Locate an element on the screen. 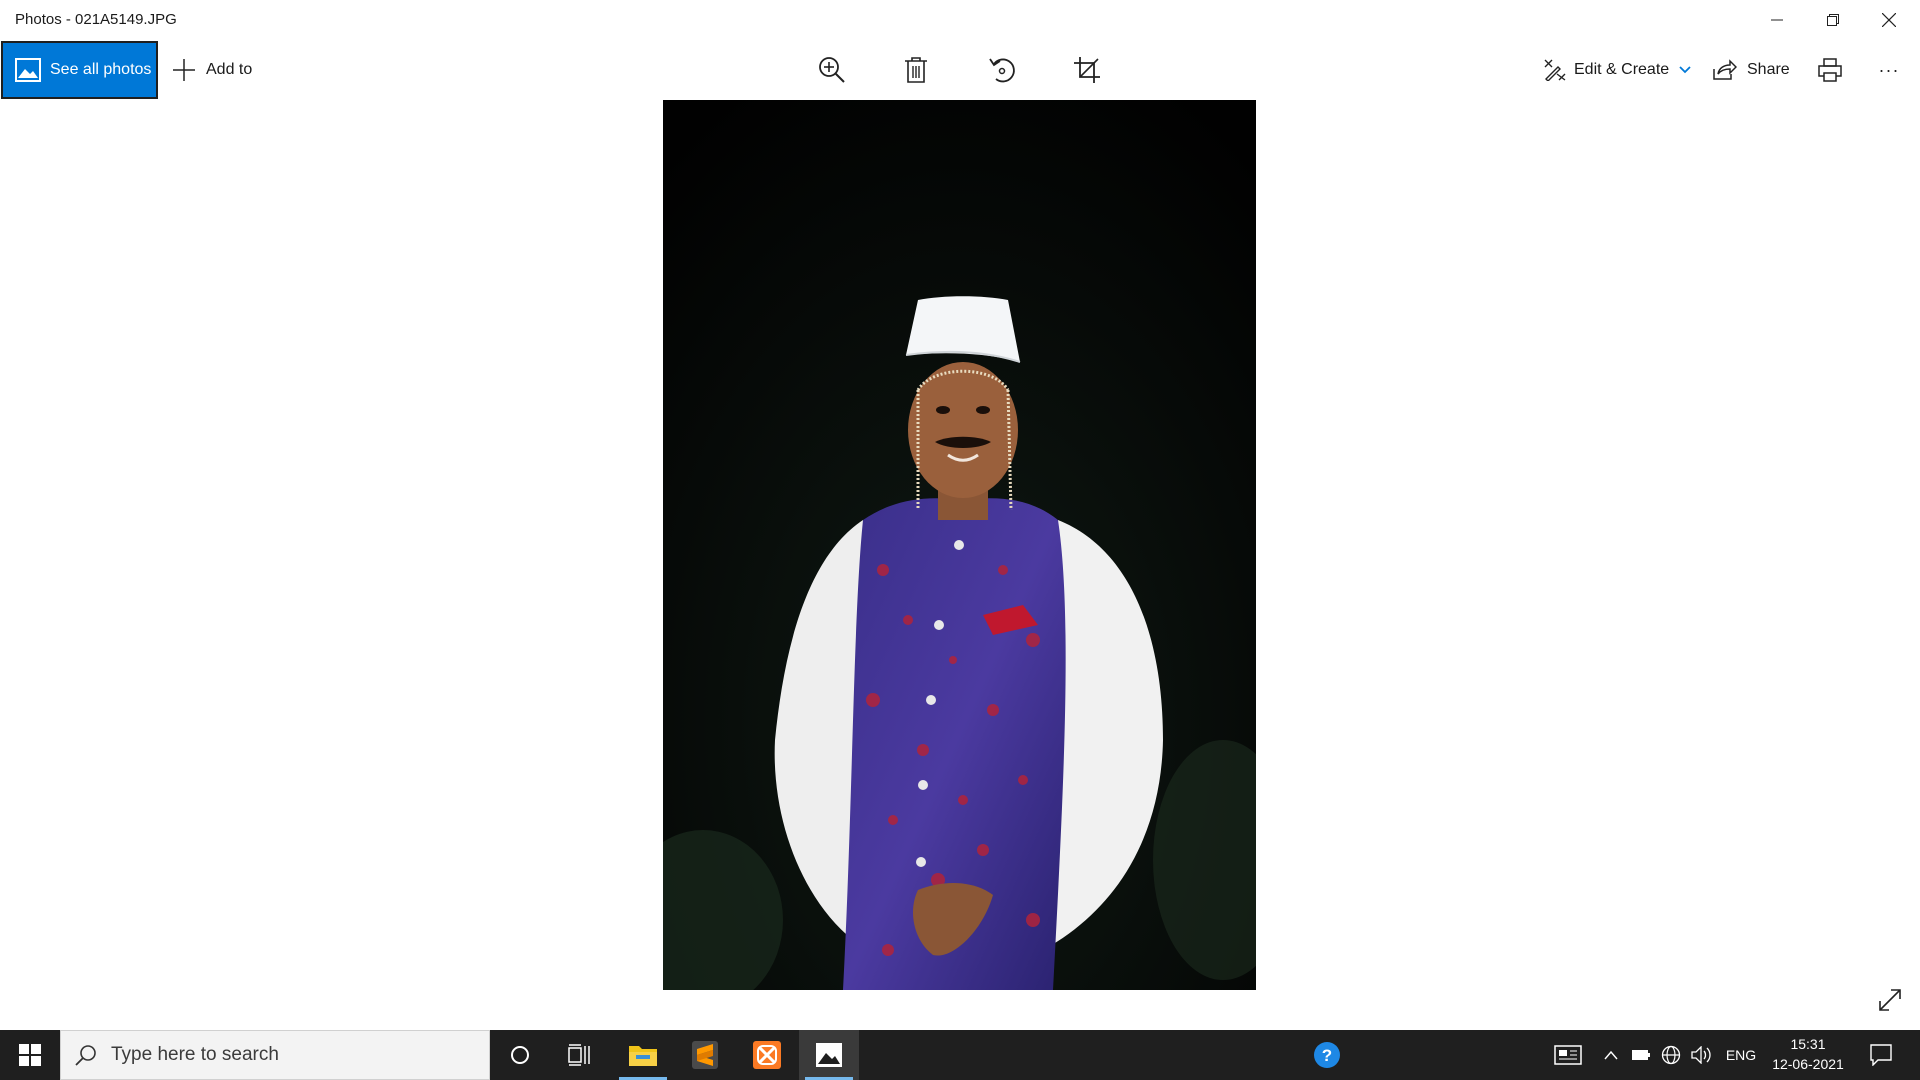  file-explorer-taskbar-button is located at coordinates (643, 1055).